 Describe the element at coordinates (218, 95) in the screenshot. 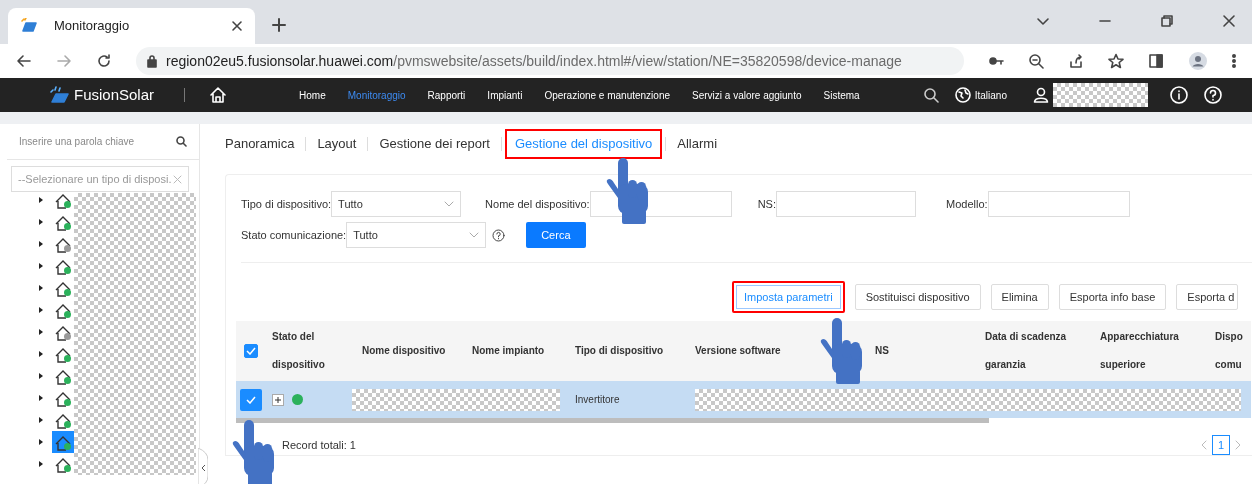

I see `home-icon` at that location.